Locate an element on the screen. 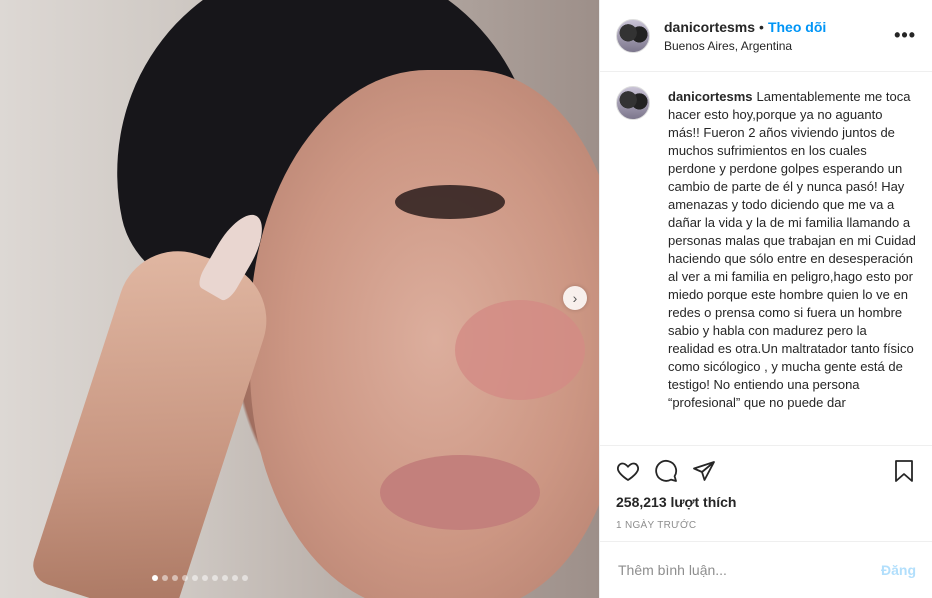 This screenshot has height=598, width=932. next-slide-button: › is located at coordinates (575, 298).